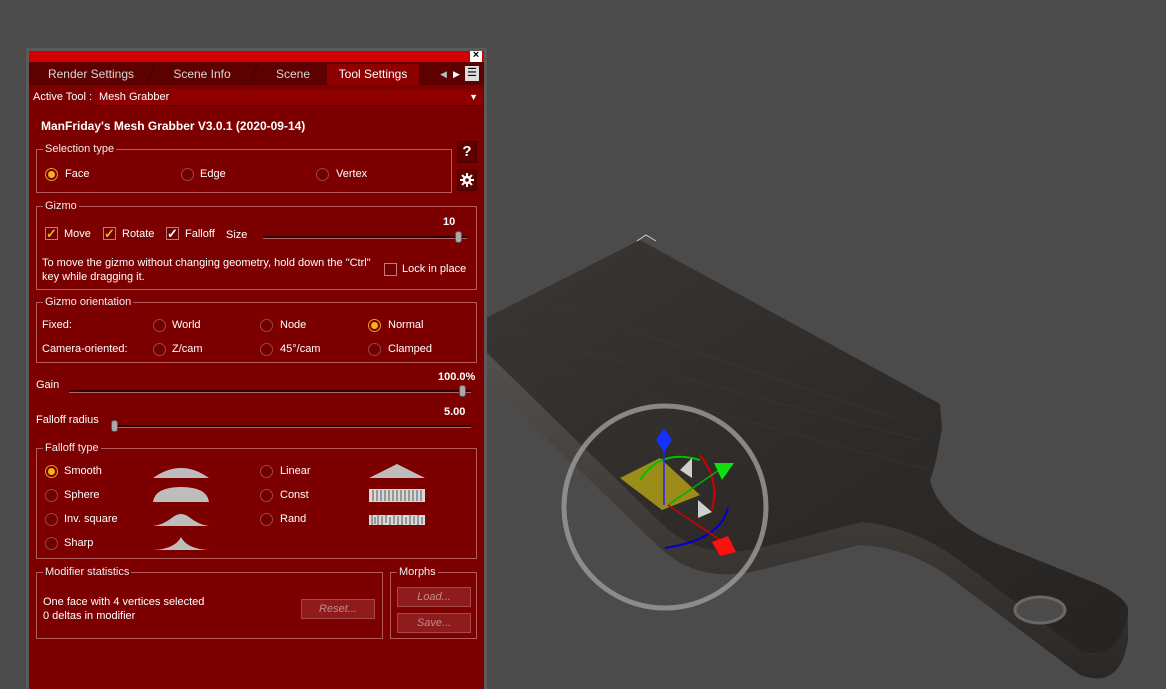 The image size is (1166, 689). What do you see at coordinates (352, 174) in the screenshot?
I see `selection-vertex-label: Vertex` at bounding box center [352, 174].